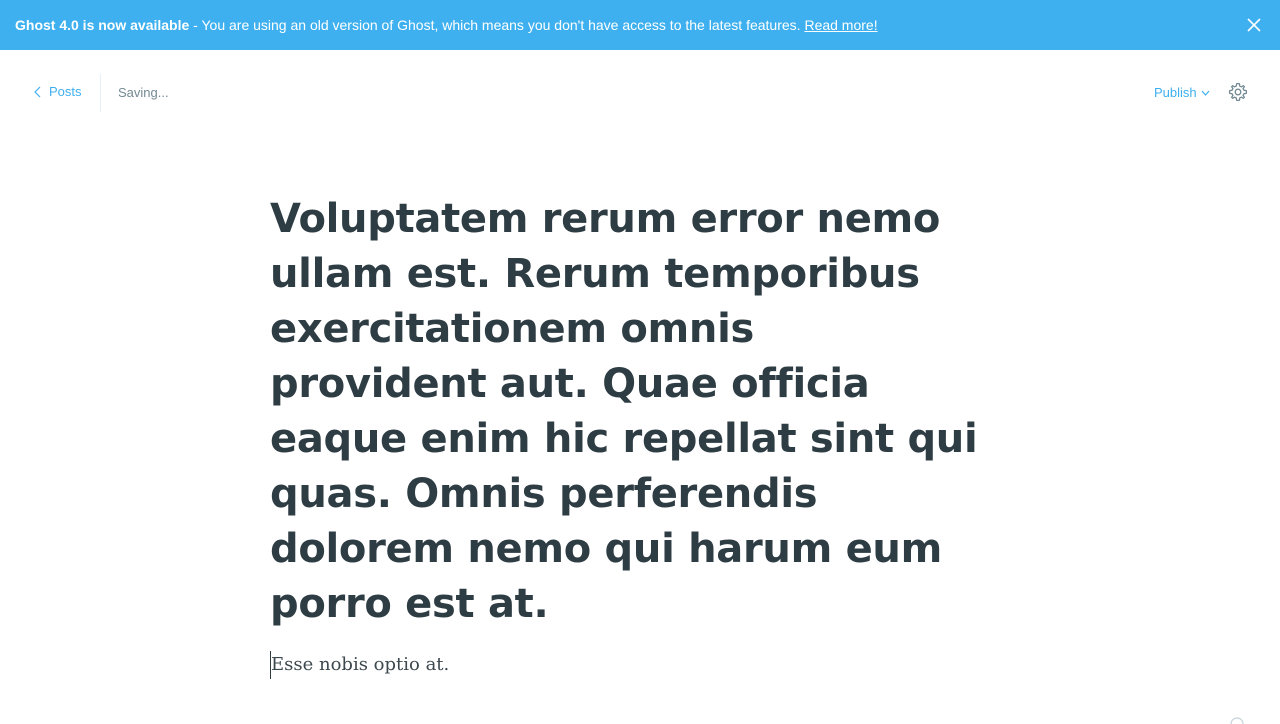 This screenshot has height=724, width=1280. What do you see at coordinates (840, 25) in the screenshot?
I see `read-more-link: Read more!` at bounding box center [840, 25].